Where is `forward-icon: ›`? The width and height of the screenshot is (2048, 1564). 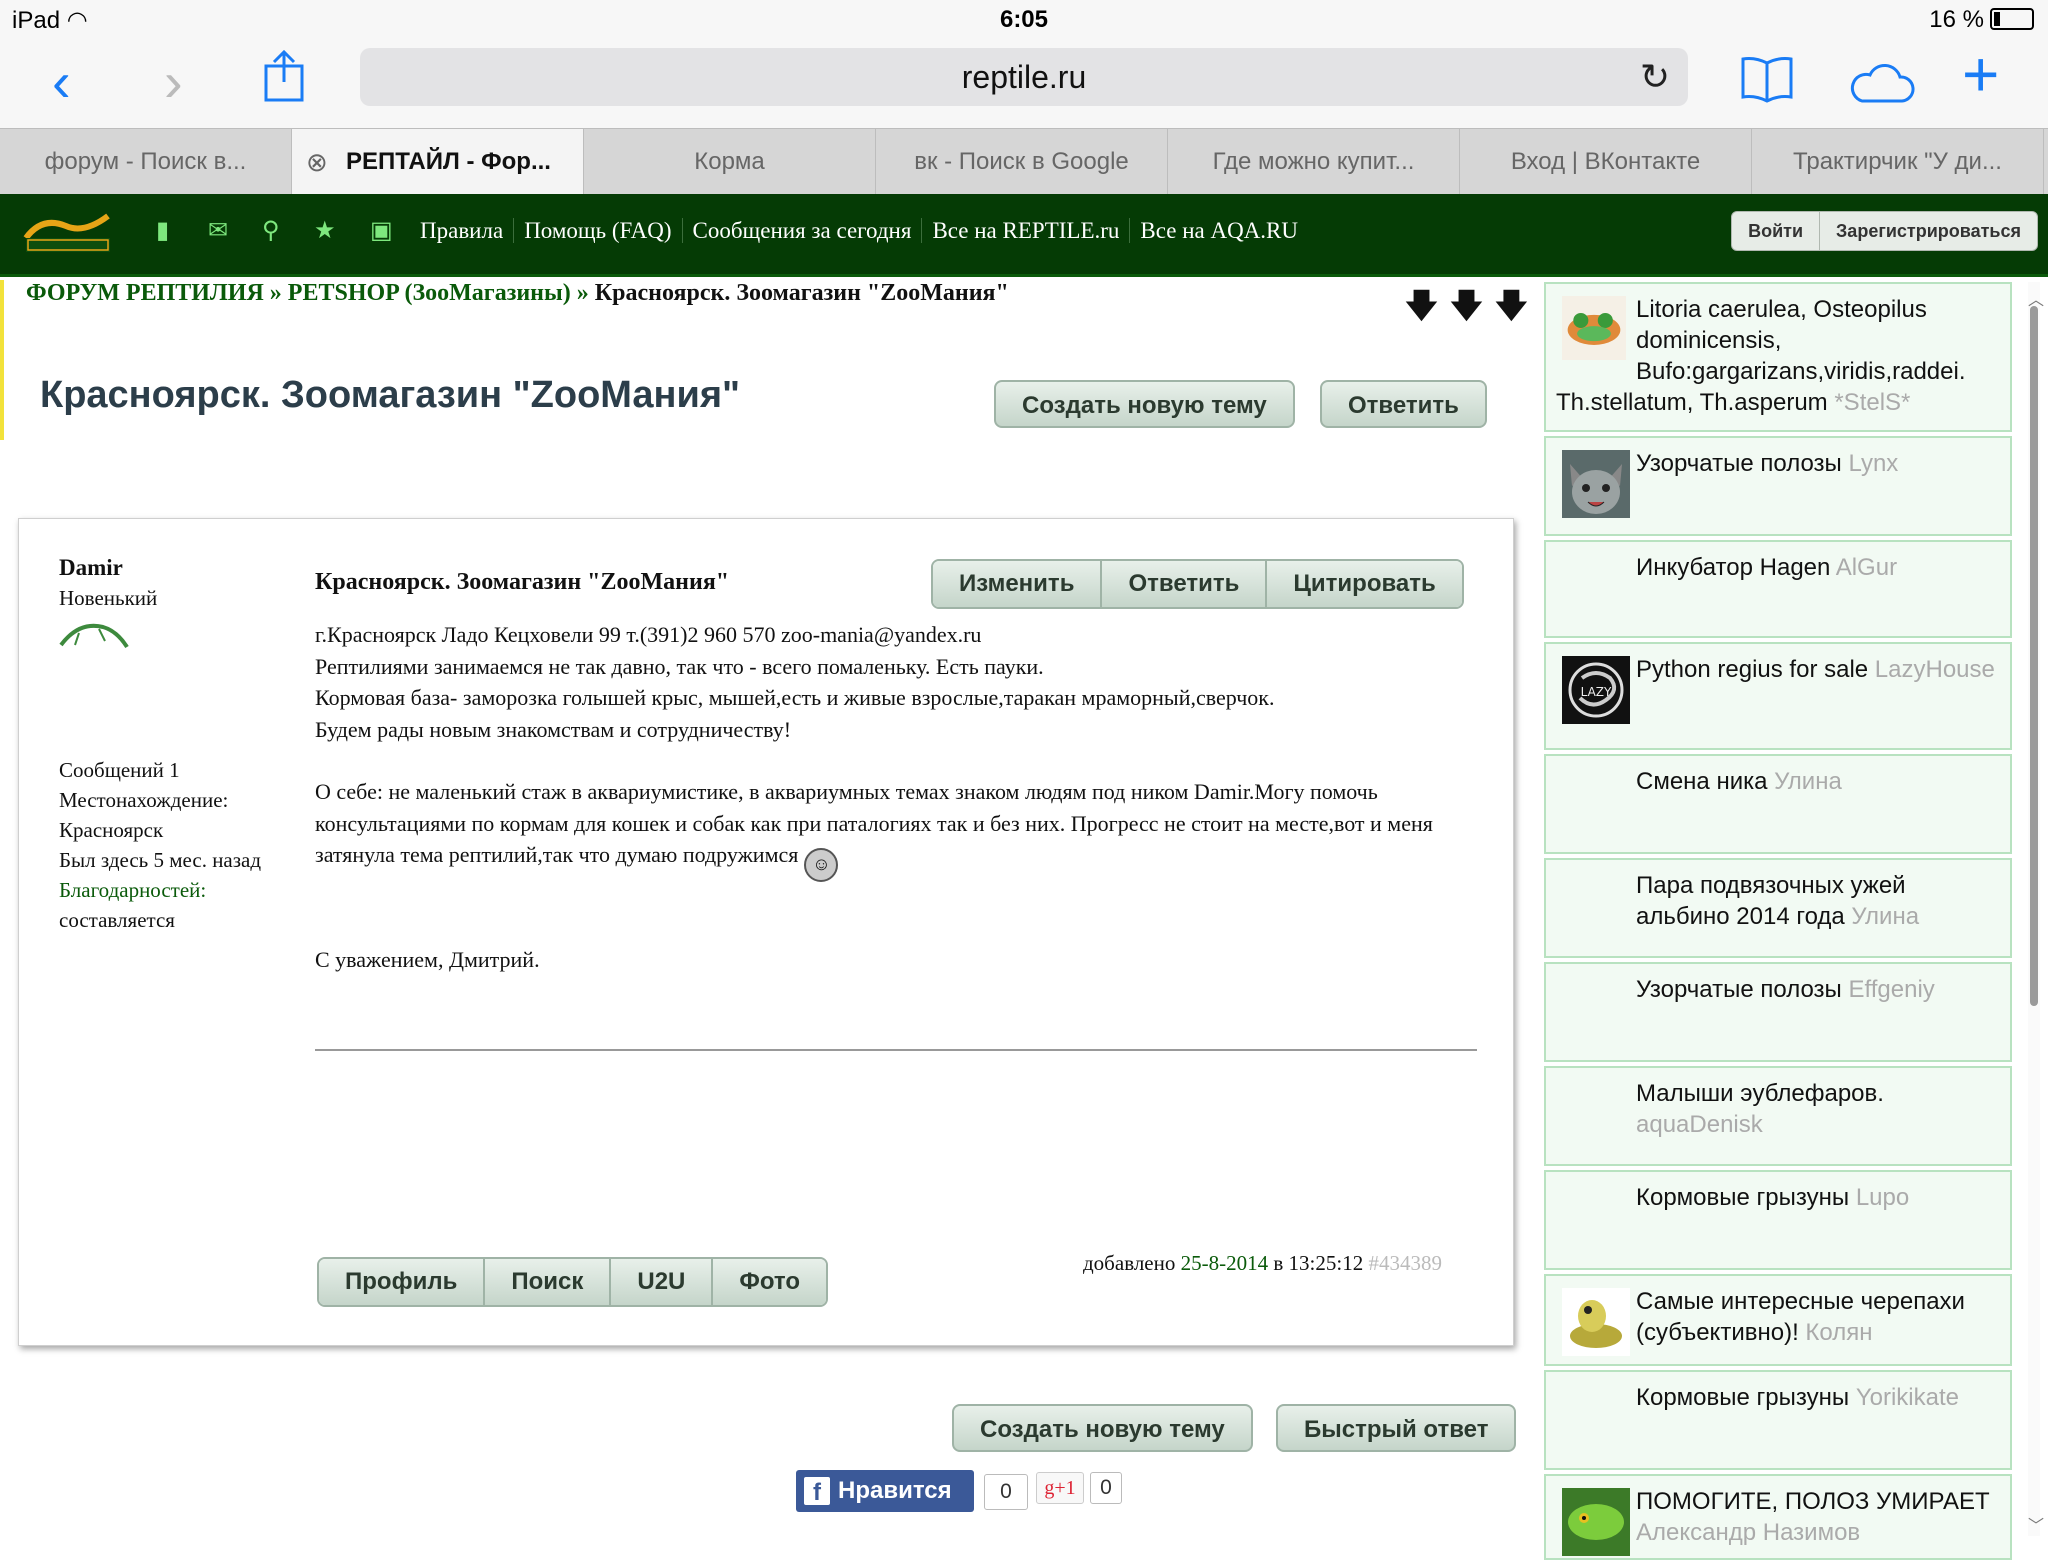
forward-icon: › is located at coordinates (173, 82).